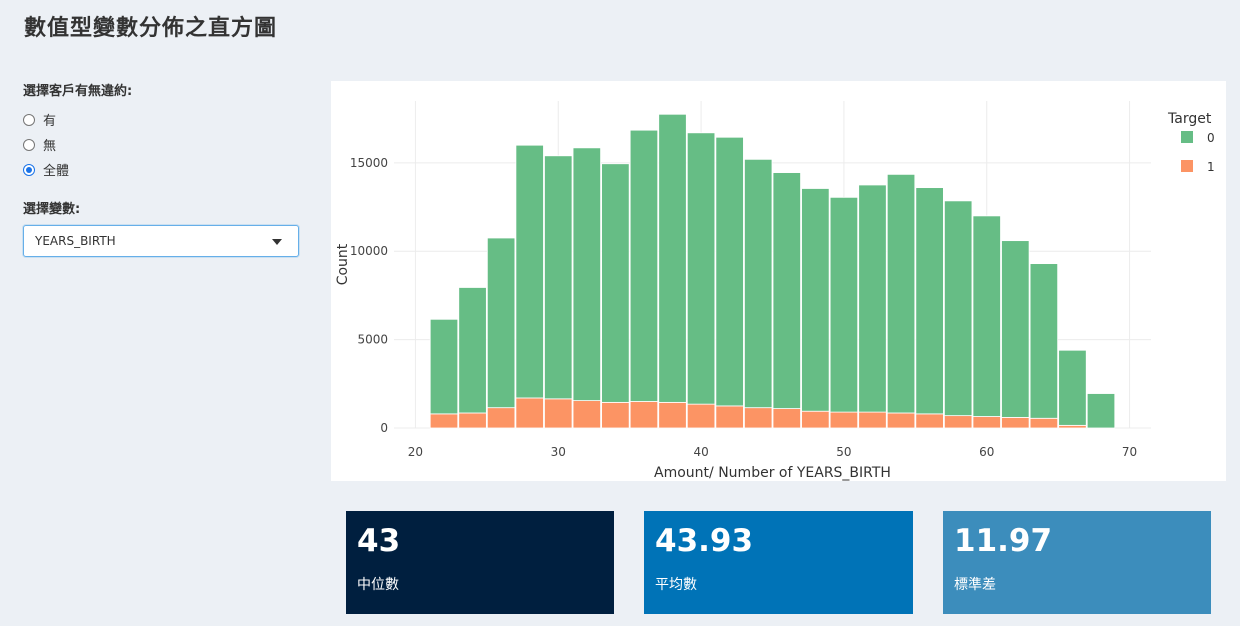 The width and height of the screenshot is (1240, 626). I want to click on radio-option-yes: 有, so click(163, 119).